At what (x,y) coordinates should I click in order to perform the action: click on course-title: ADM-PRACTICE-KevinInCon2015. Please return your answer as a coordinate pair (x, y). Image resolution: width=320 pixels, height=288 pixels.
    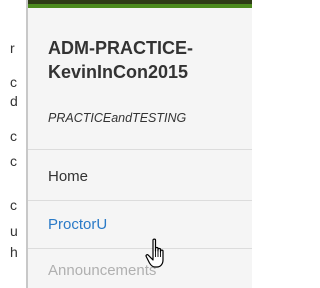
    Looking at the image, I should click on (148, 60).